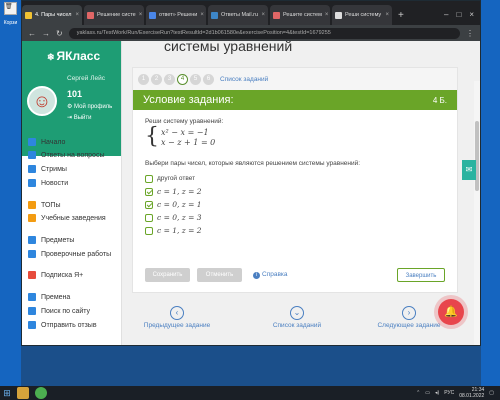  Describe the element at coordinates (67, 218) in the screenshot. I see `sidebar-item-schools: Учебные заведения` at that location.